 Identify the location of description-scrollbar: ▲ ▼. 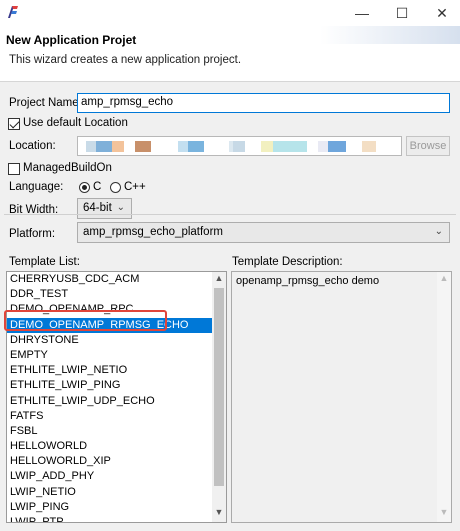
(444, 397).